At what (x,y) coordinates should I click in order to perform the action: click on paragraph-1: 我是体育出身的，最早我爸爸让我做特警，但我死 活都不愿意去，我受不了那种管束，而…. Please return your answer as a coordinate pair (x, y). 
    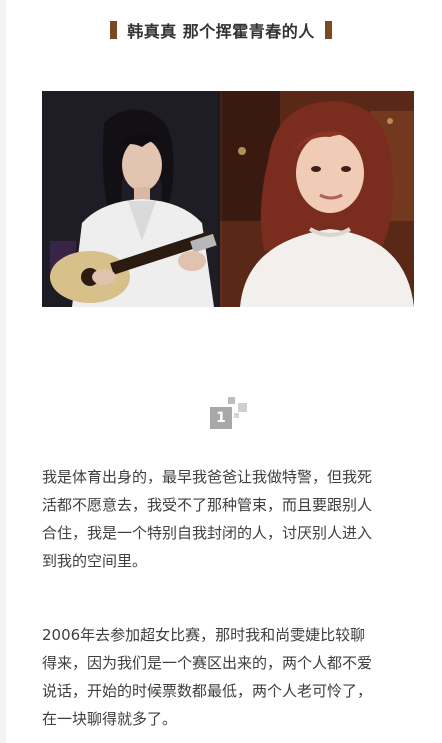
    Looking at the image, I should click on (228, 519).